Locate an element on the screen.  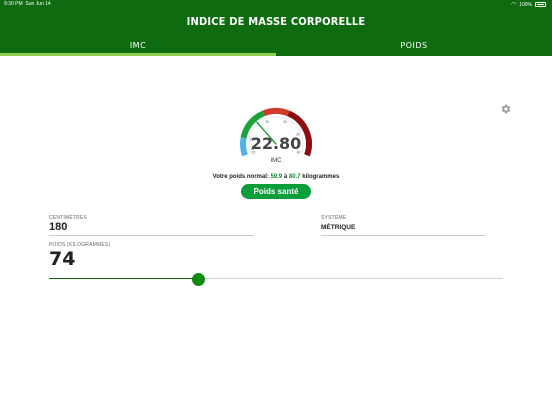
normal-weight-min: 59.9 is located at coordinates (276, 177).